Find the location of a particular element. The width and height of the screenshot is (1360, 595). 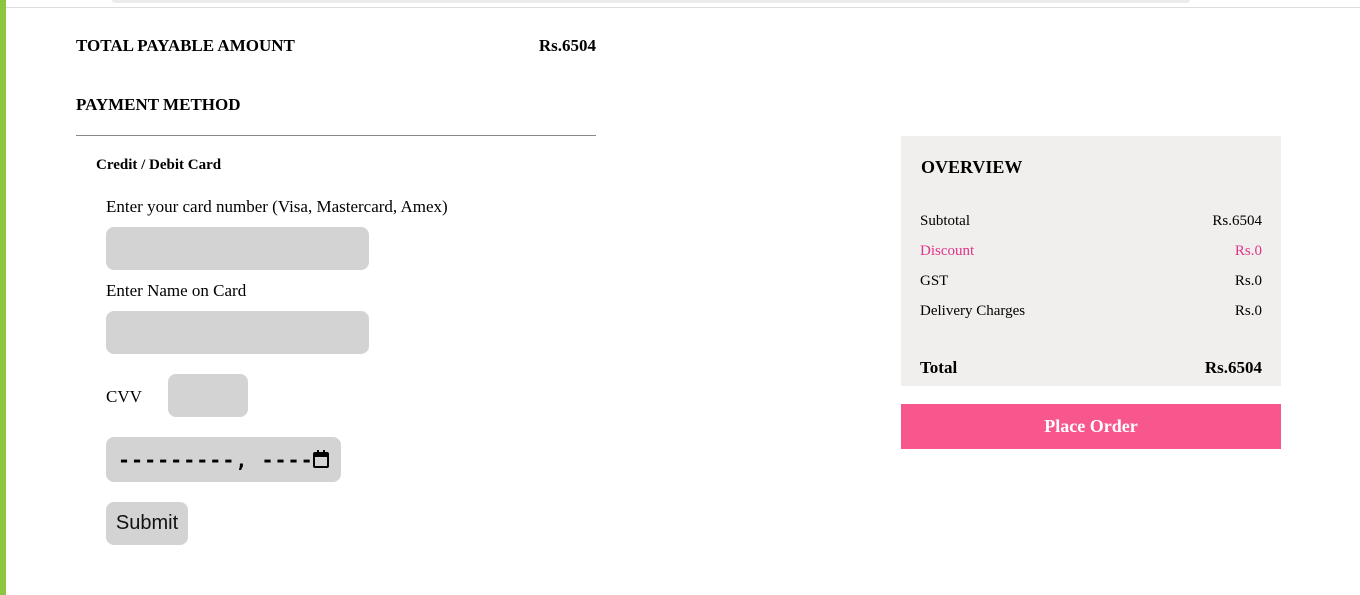

card-section-title: Credit / Debit Card is located at coordinates (159, 165).